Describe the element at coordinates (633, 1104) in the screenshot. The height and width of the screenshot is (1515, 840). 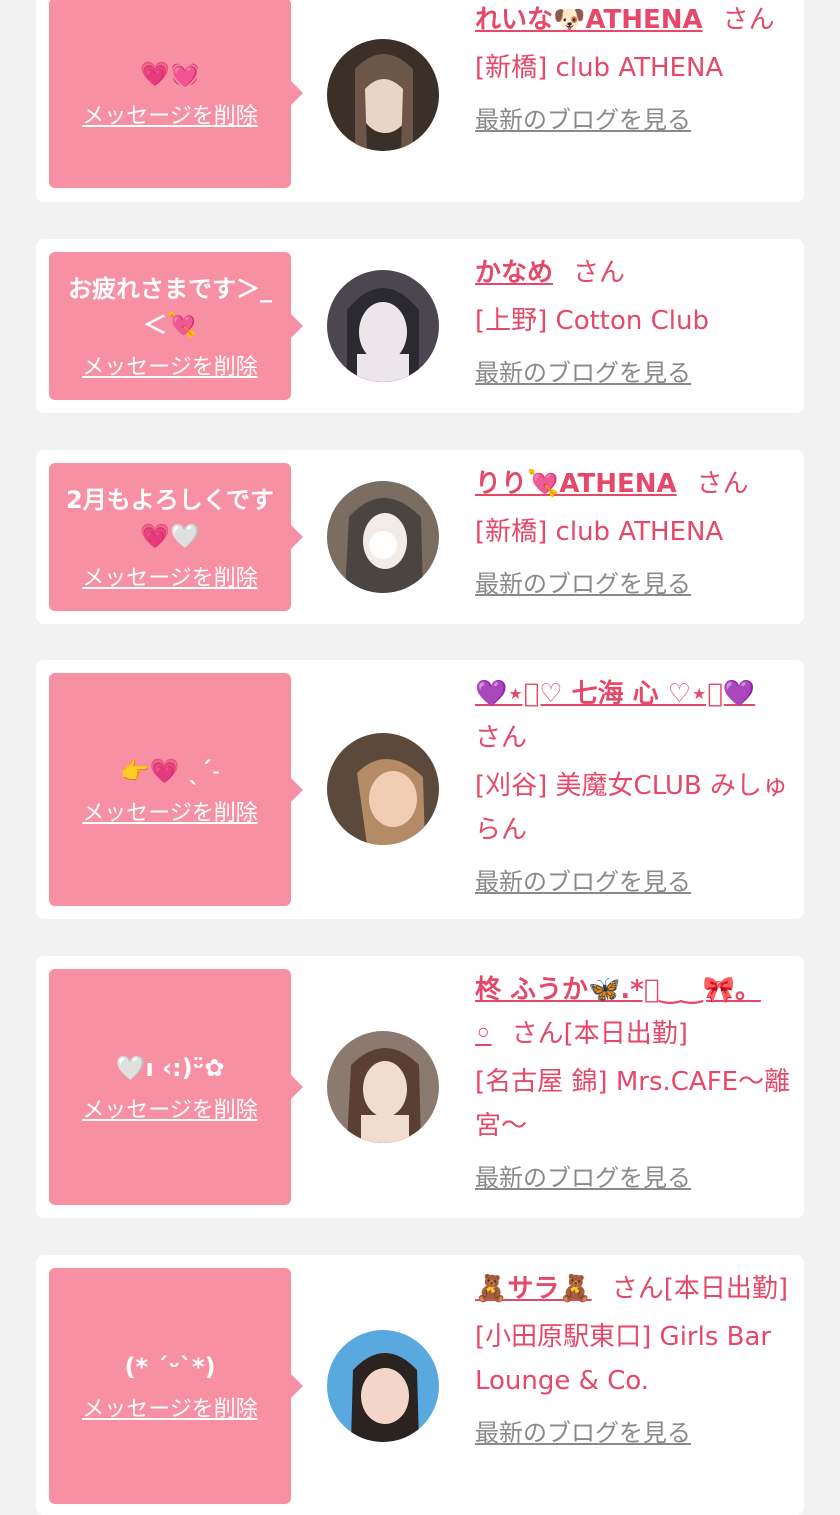
I see `shop-label: [名古屋 錦] Mrs.CAFE〜離宮〜` at that location.